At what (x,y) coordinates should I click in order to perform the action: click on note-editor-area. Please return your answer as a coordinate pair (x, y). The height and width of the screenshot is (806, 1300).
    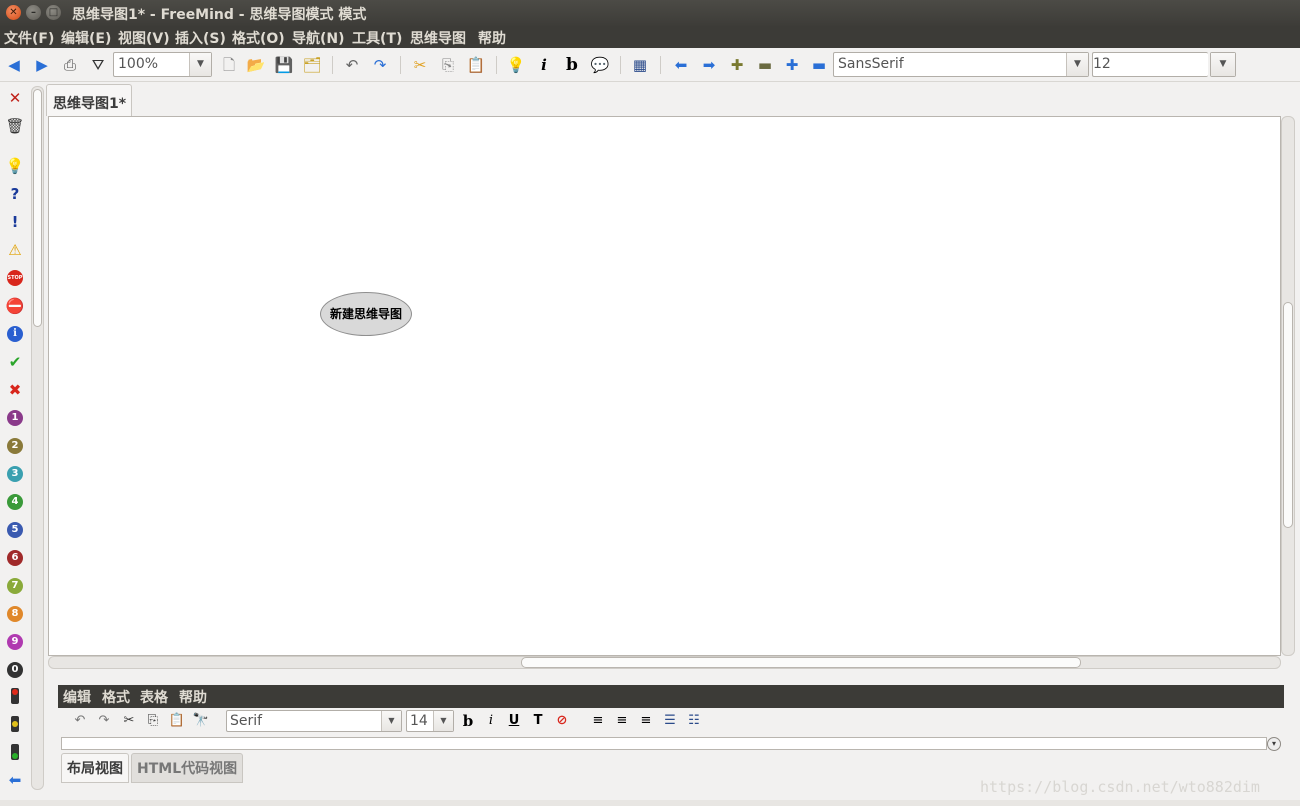
    Looking at the image, I should click on (664, 743).